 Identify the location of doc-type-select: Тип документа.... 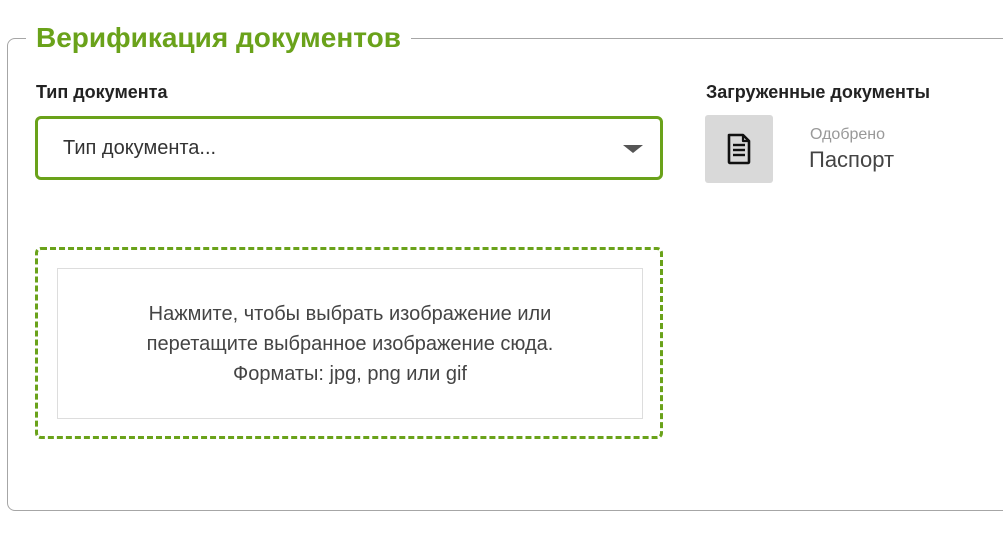
(349, 148).